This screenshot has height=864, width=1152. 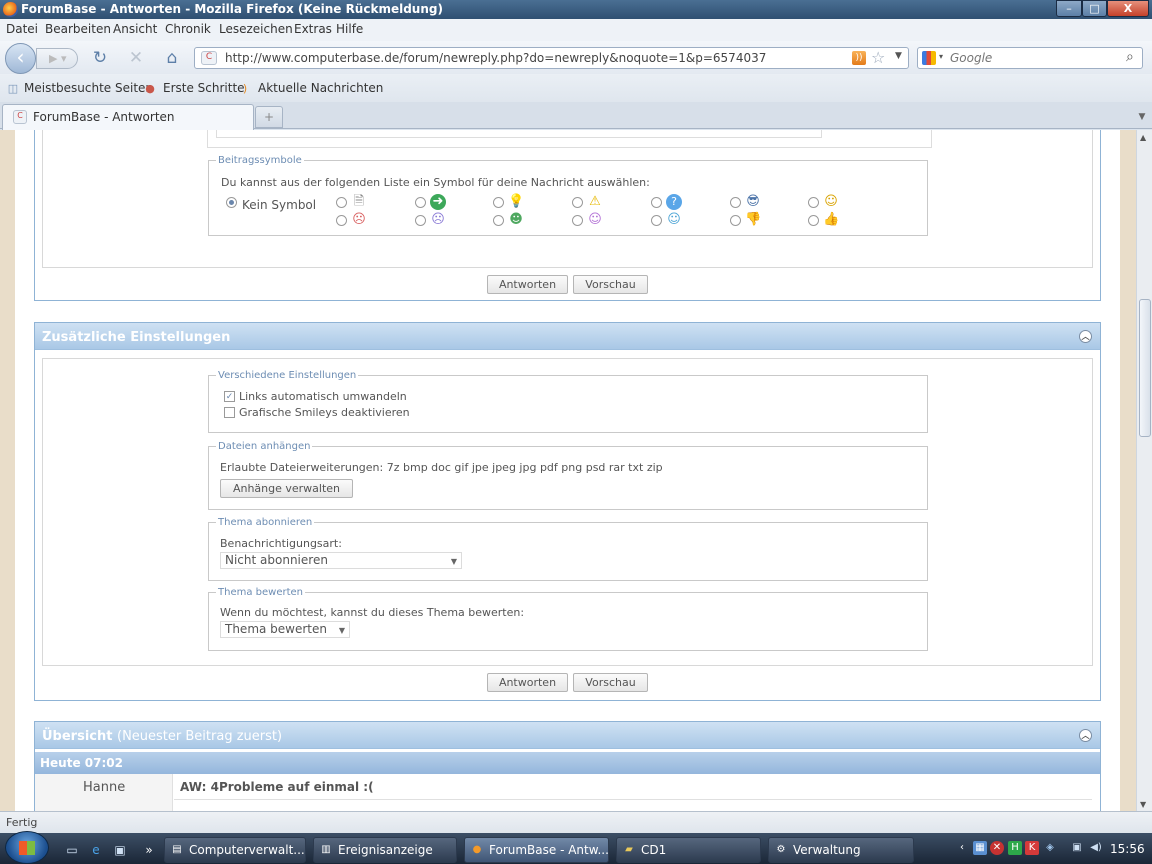 I want to click on message-editor, so click(x=519, y=134).